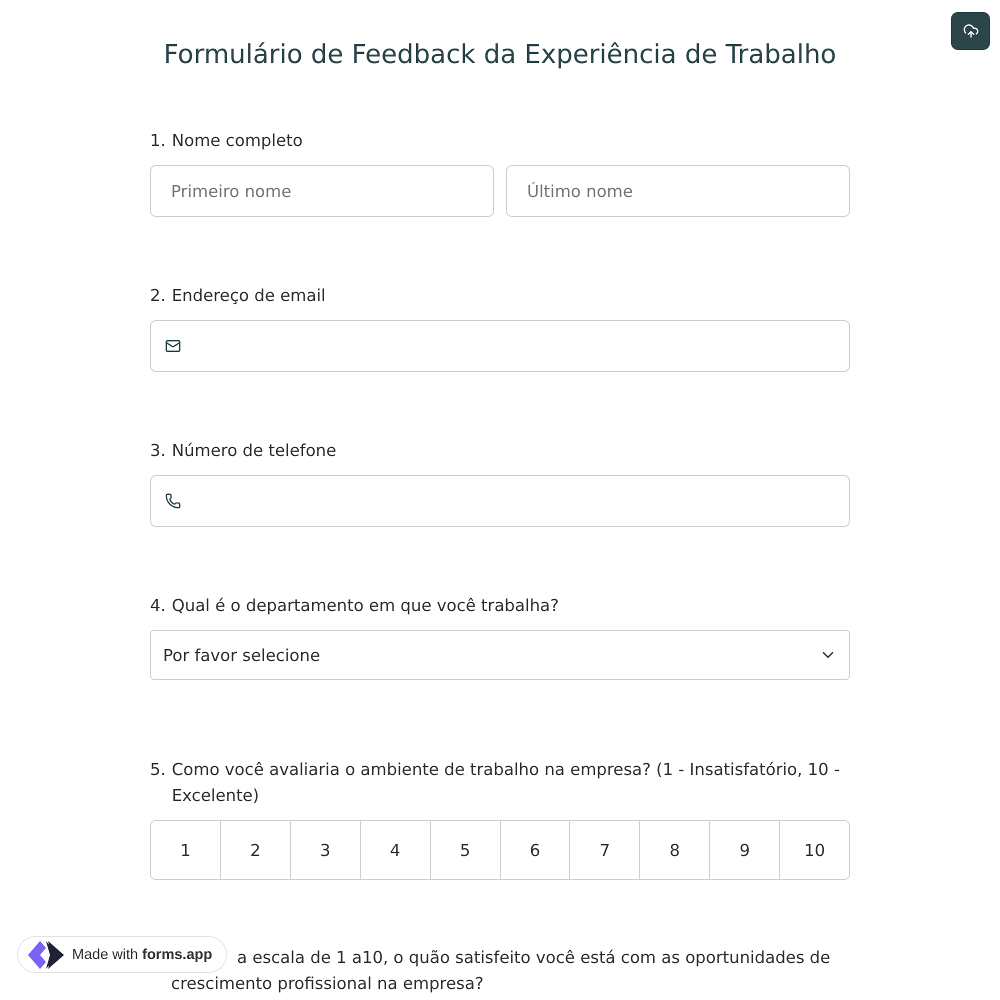  I want to click on question-label: Qual é o departamento em que você trabalha?, so click(365, 606).